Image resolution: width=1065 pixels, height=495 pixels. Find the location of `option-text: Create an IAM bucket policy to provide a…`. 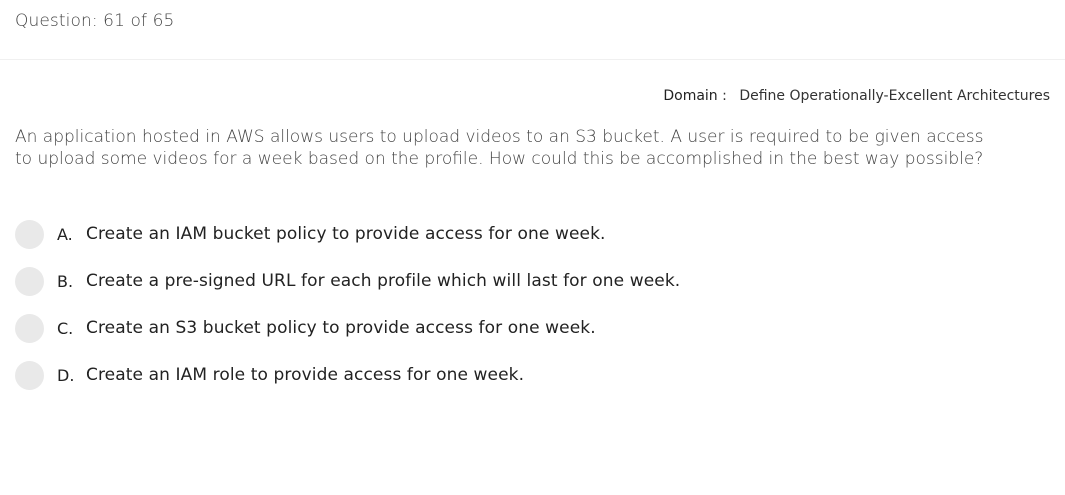

option-text: Create an IAM bucket policy to provide a… is located at coordinates (346, 234).